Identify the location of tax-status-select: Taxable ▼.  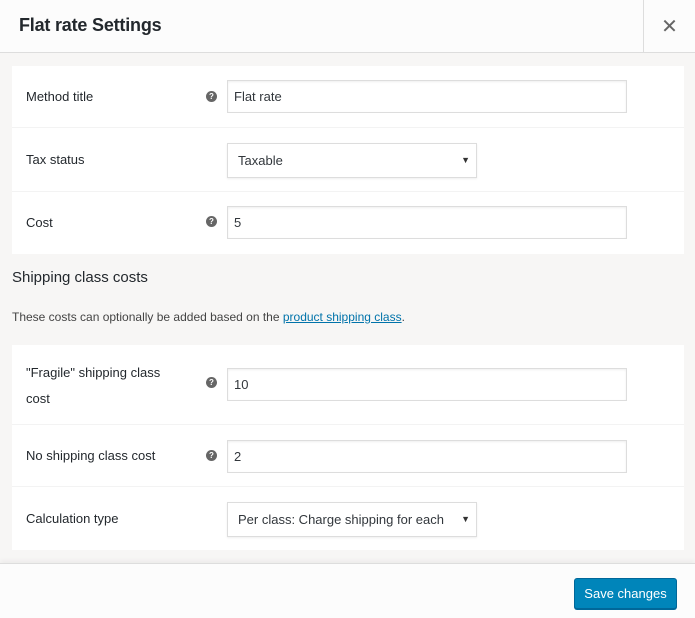
(352, 160).